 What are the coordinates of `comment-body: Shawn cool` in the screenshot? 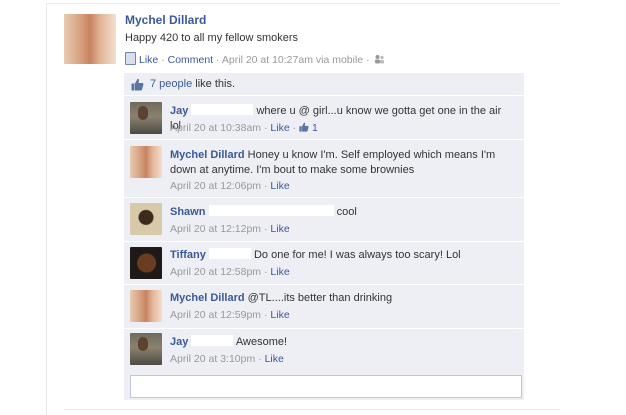 It's located at (342, 212).